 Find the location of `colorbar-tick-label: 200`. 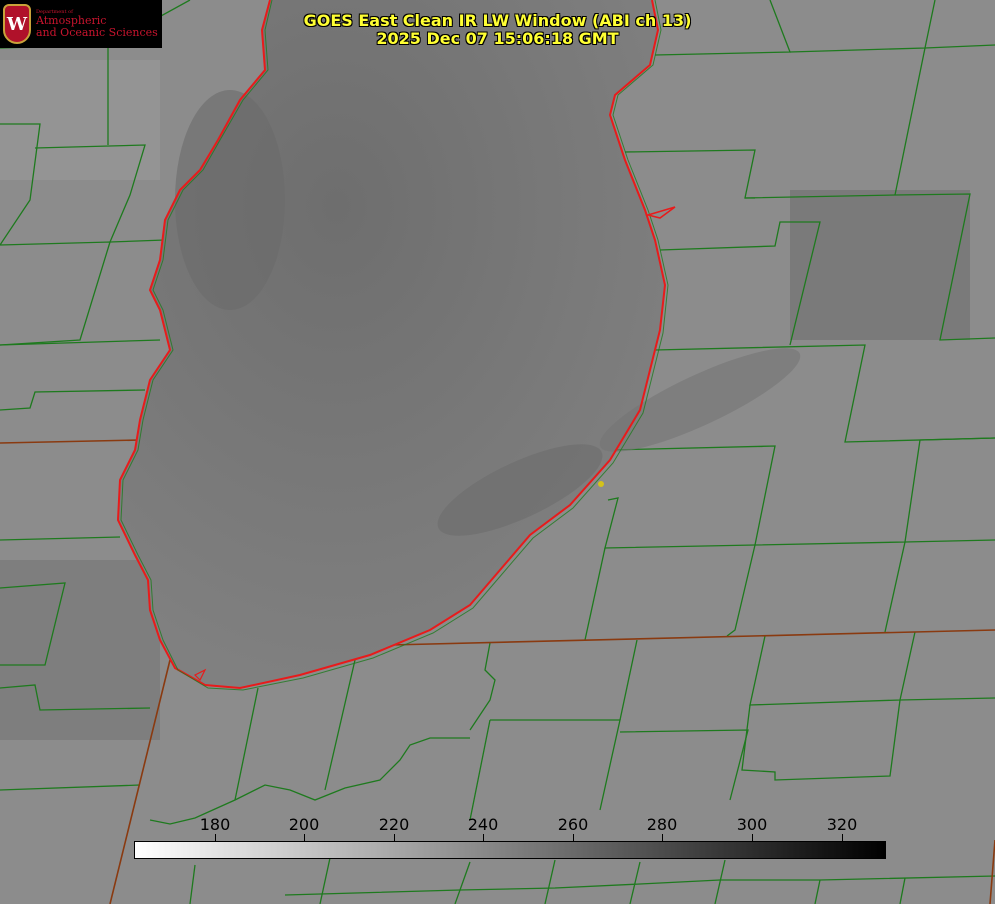

colorbar-tick-label: 200 is located at coordinates (304, 824).